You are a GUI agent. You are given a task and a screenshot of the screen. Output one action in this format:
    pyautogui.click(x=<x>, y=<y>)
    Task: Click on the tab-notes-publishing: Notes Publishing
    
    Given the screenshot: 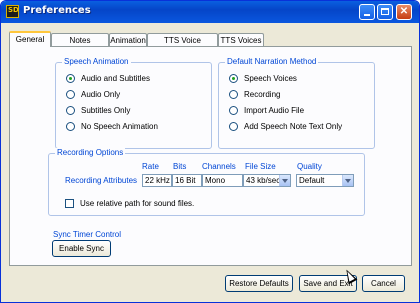 What is the action you would take?
    pyautogui.click(x=80, y=45)
    